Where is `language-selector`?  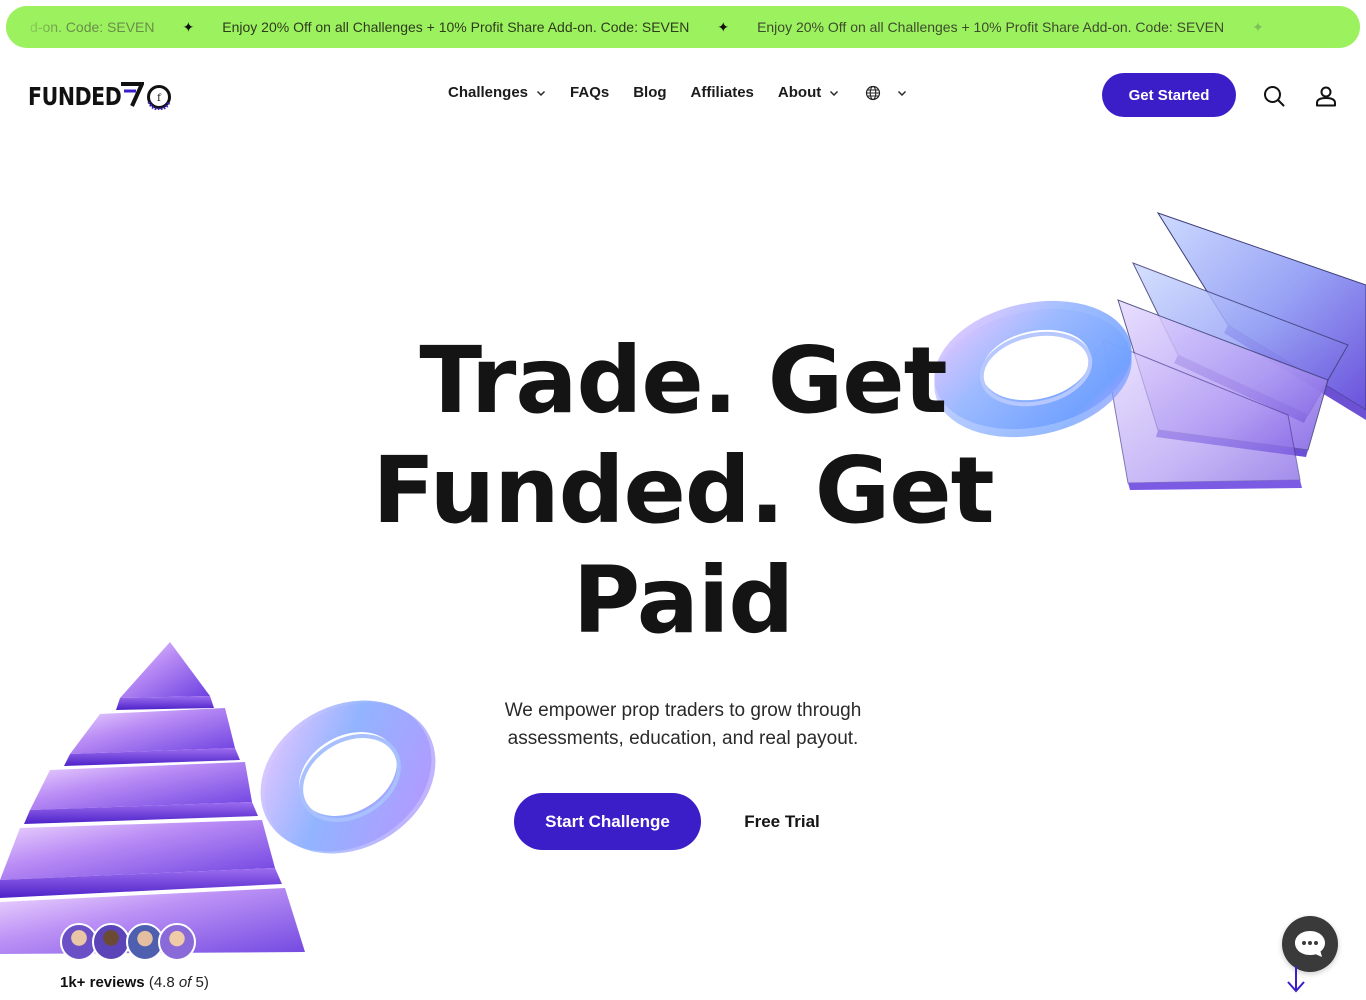 language-selector is located at coordinates (886, 93).